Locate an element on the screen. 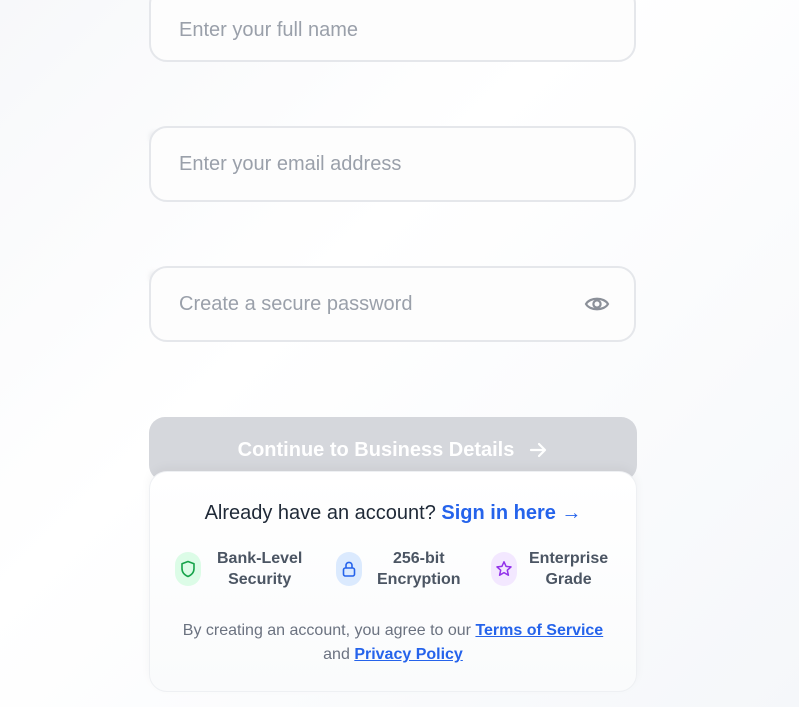 The width and height of the screenshot is (799, 707). badge-encryption: 256-bit Encryption is located at coordinates (398, 569).